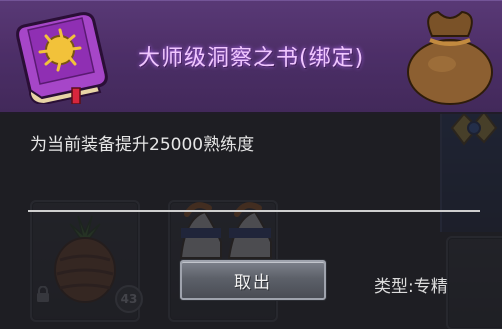 The height and width of the screenshot is (329, 502). What do you see at coordinates (251, 58) in the screenshot?
I see `dialog-title: 大师级洞察之书(绑定)` at bounding box center [251, 58].